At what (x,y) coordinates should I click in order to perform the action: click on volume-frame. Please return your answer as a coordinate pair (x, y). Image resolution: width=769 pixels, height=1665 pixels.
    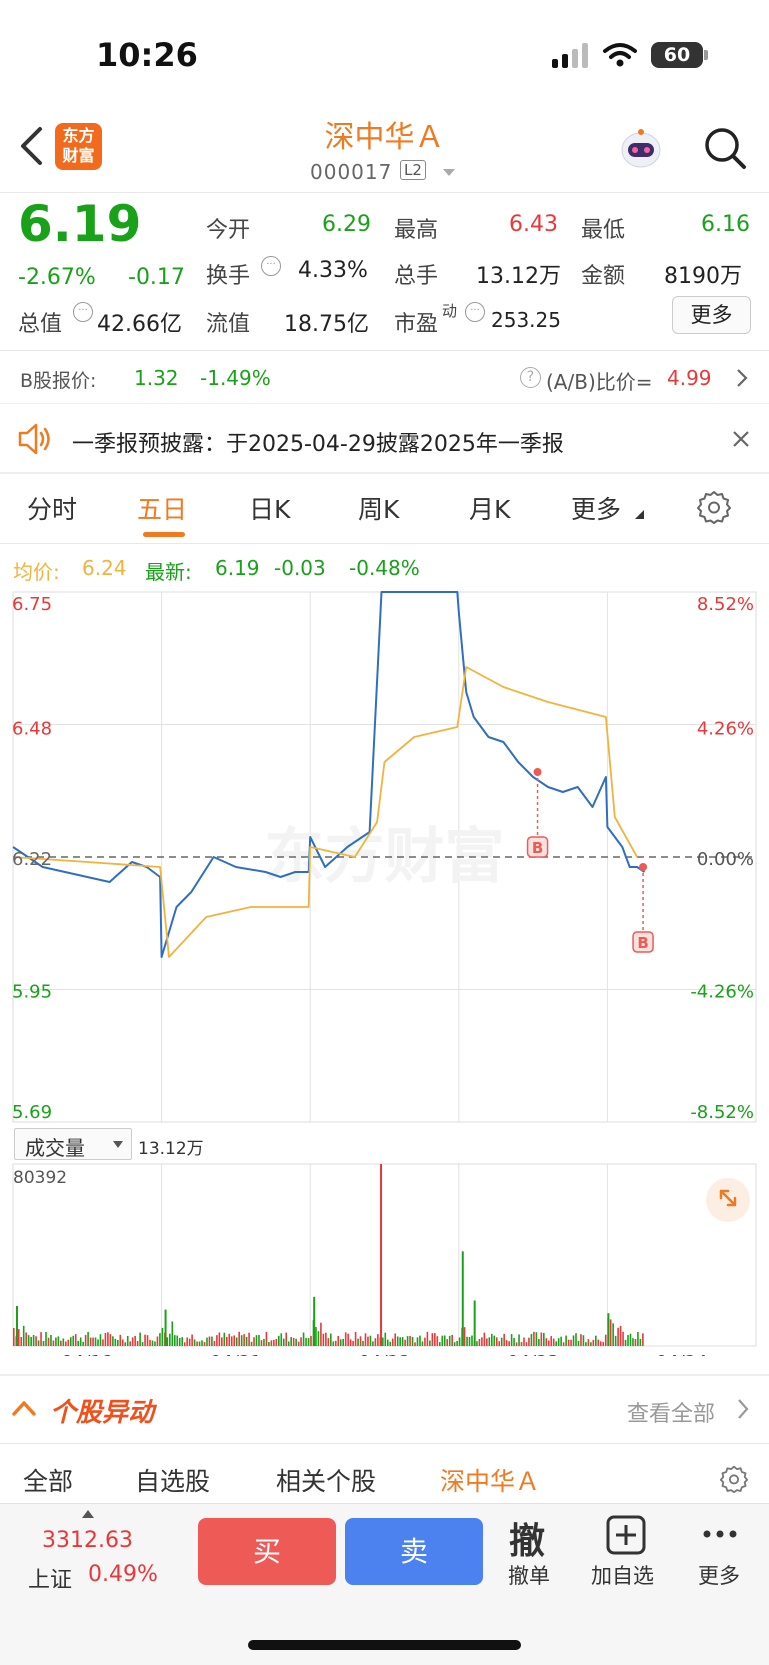
    Looking at the image, I should click on (384, 1255).